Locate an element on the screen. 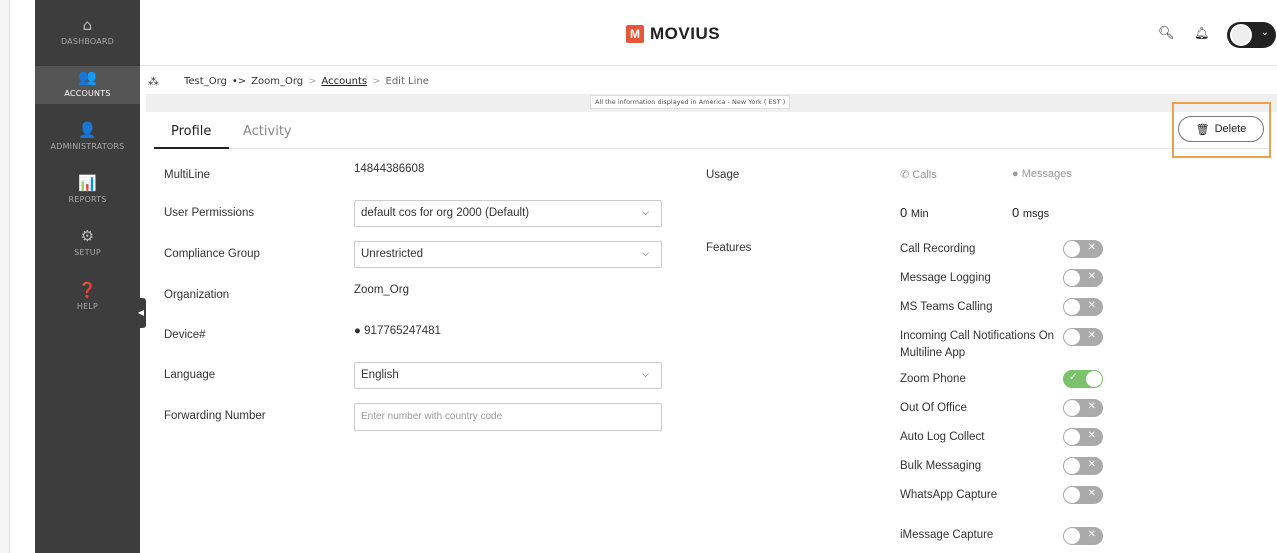 This screenshot has height=553, width=1277. calls-header: ✆ Calls is located at coordinates (918, 174).